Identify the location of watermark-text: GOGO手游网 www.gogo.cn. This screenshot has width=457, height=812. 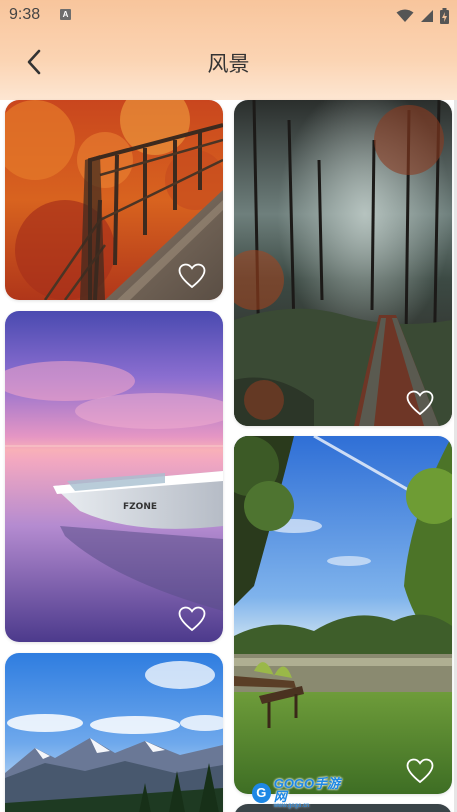
(311, 793).